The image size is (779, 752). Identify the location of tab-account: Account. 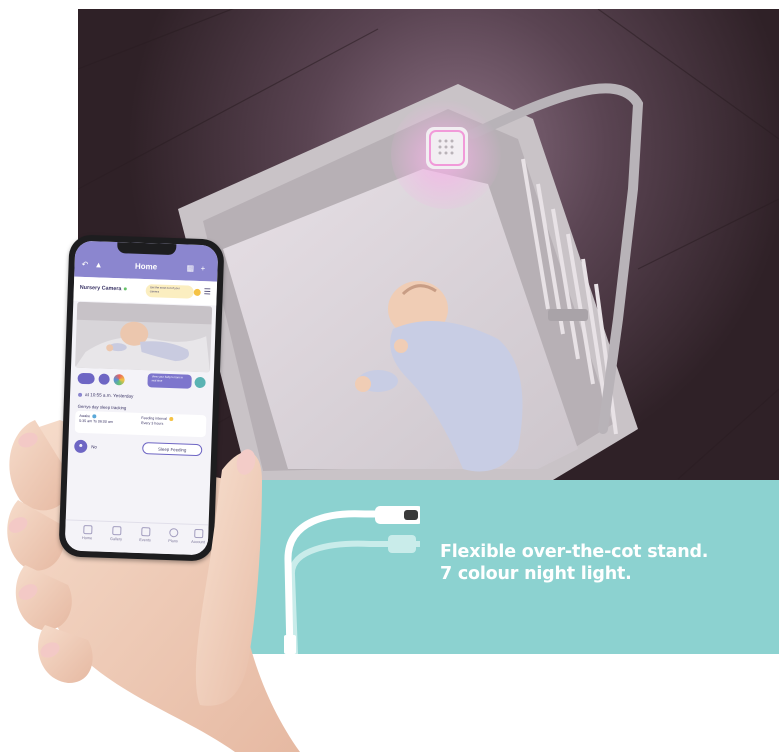
(198, 536).